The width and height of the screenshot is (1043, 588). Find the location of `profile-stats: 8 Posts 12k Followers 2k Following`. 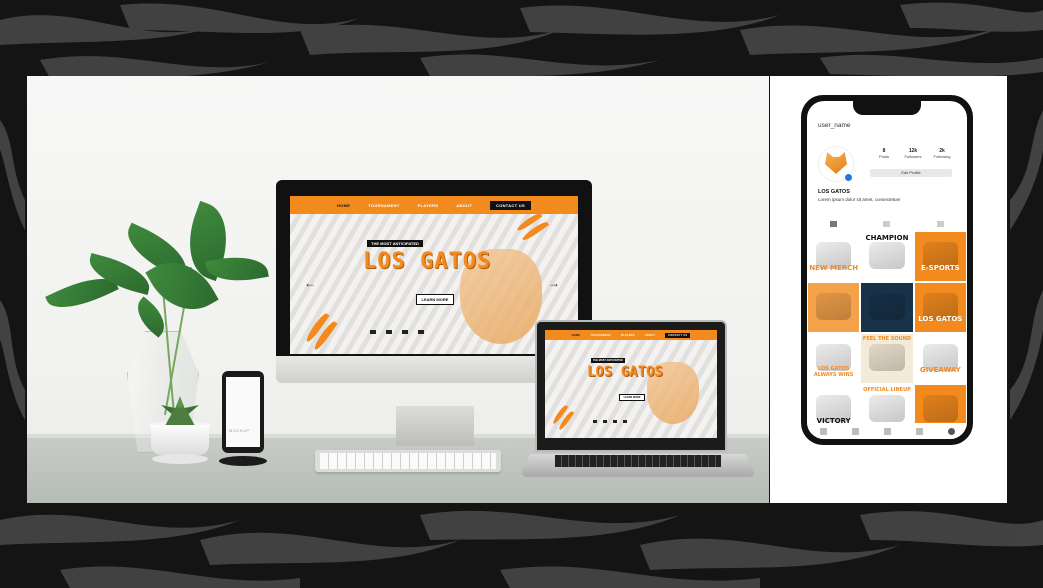

profile-stats: 8 Posts 12k Followers 2k Following is located at coordinates (913, 153).